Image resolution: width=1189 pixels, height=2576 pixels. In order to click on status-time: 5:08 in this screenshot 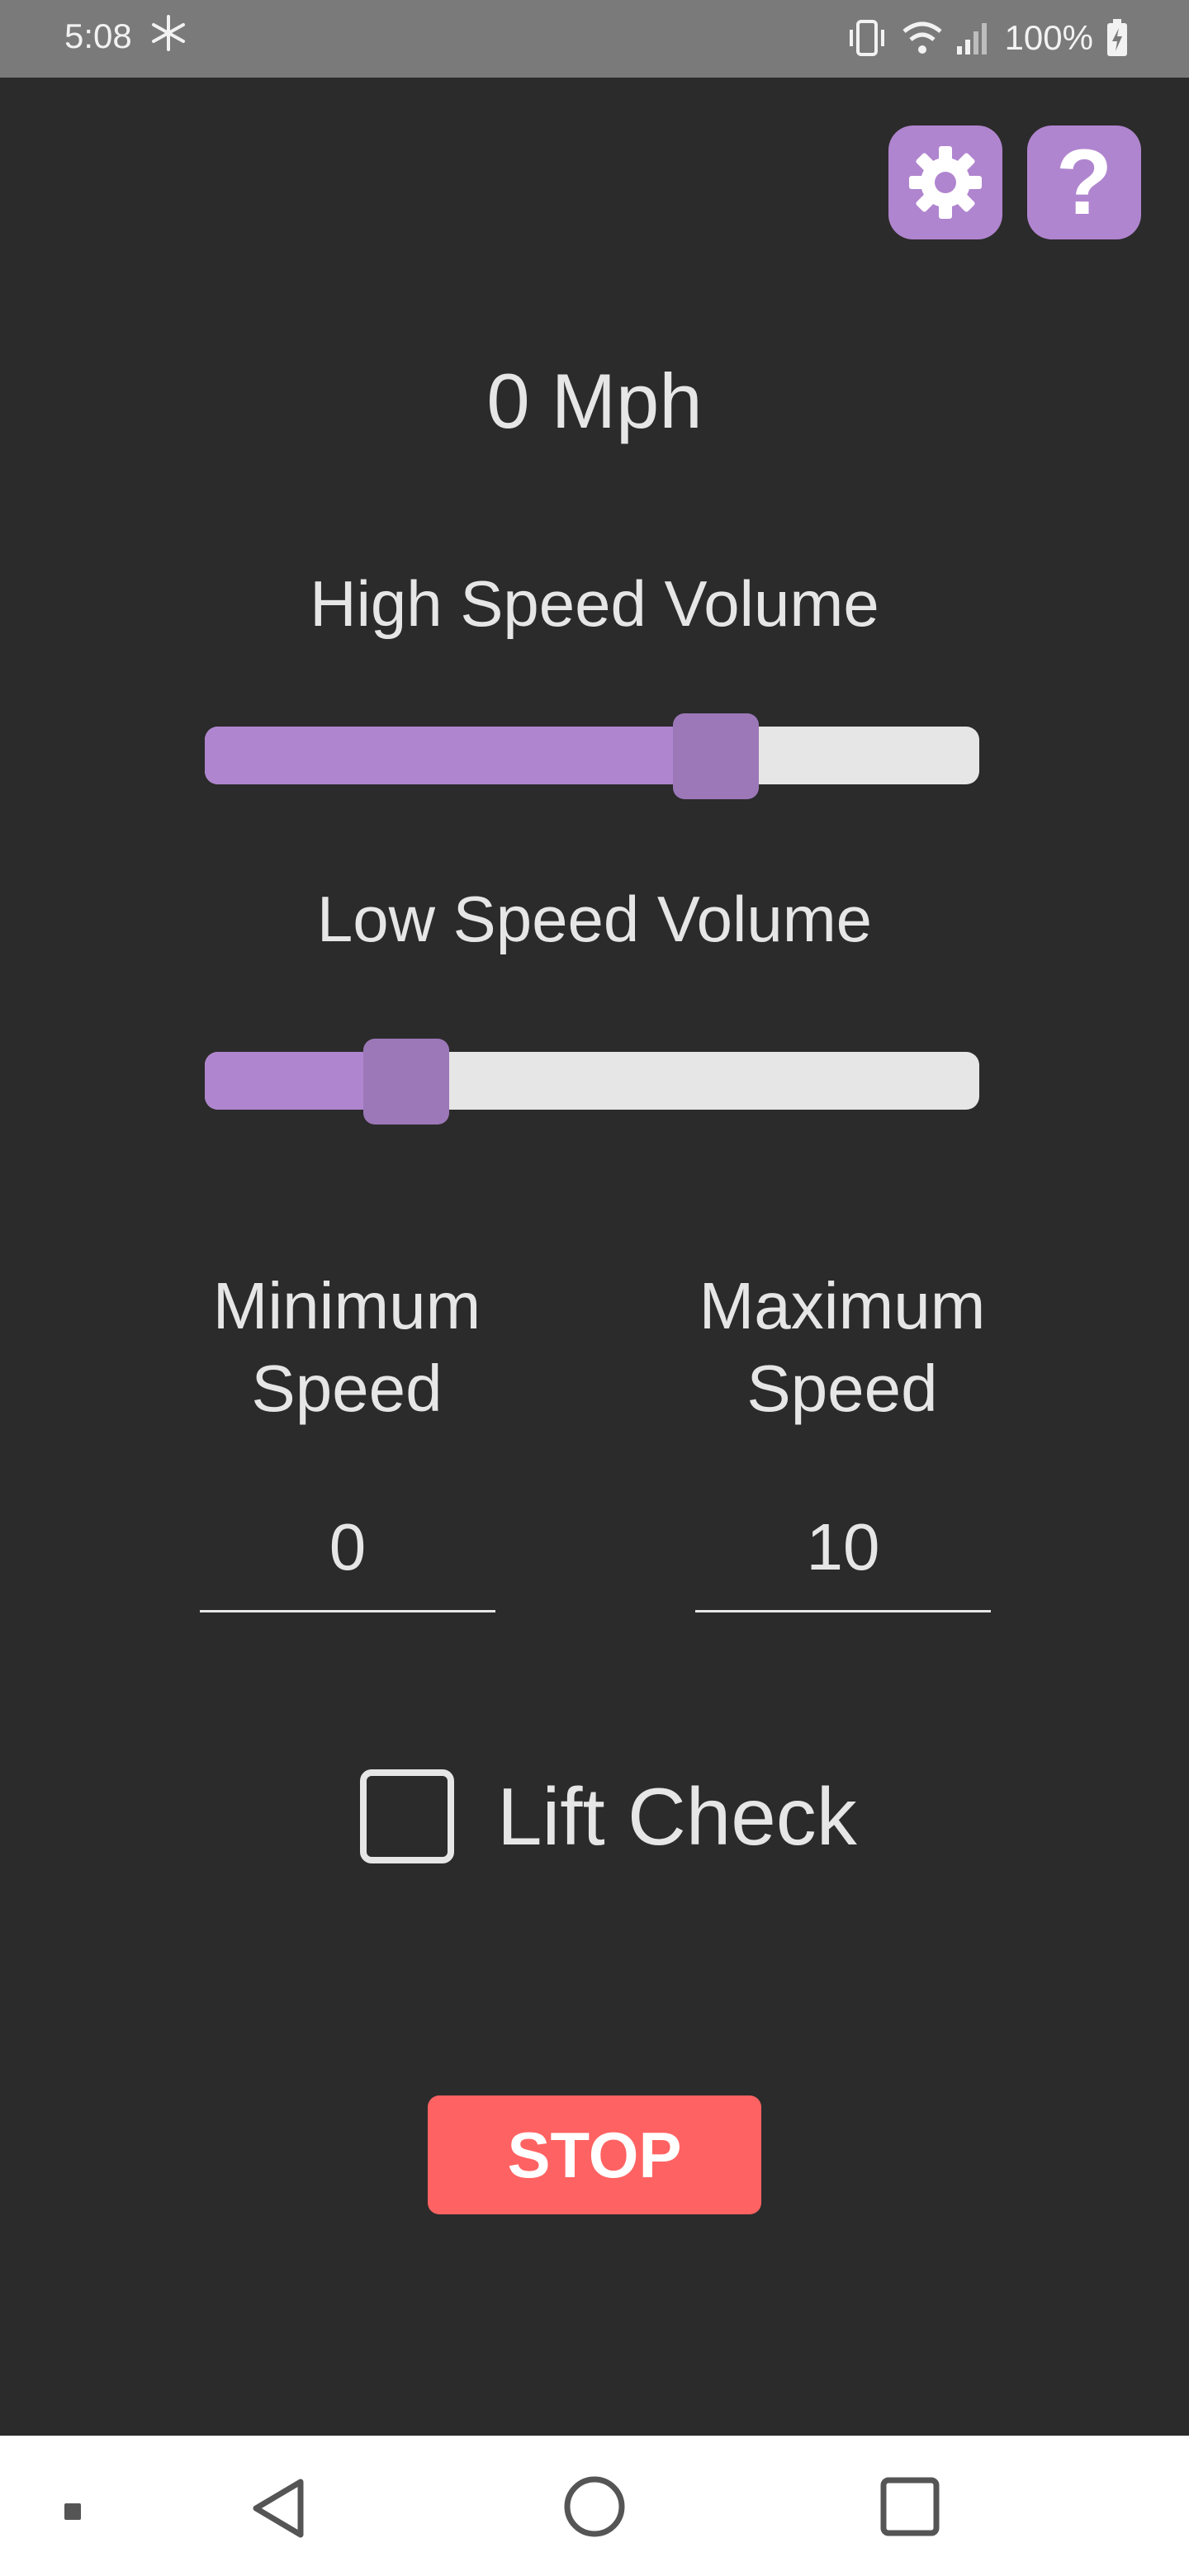, I will do `click(98, 36)`.